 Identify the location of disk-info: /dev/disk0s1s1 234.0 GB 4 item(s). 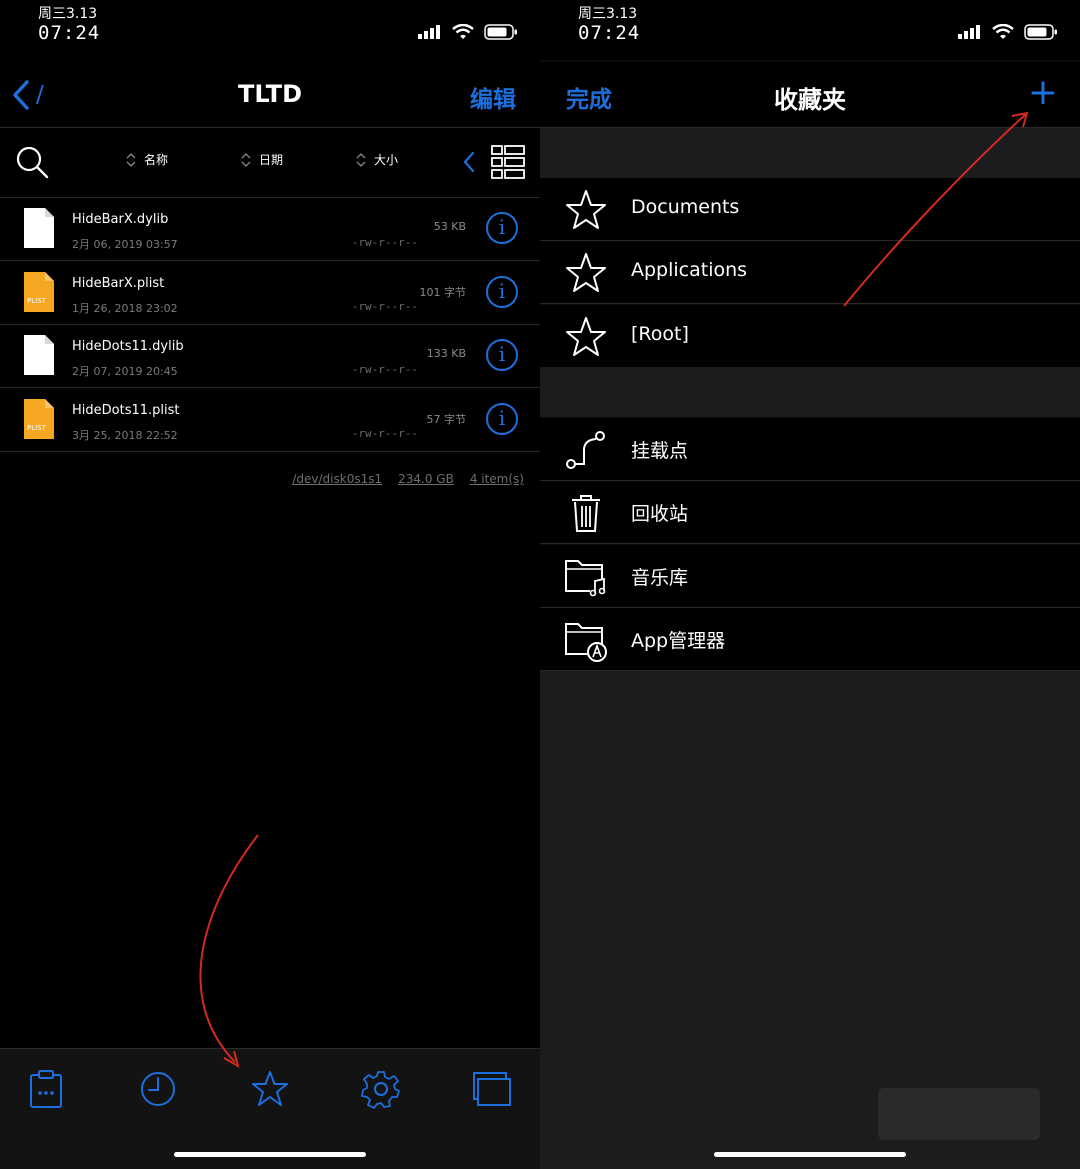
(408, 479).